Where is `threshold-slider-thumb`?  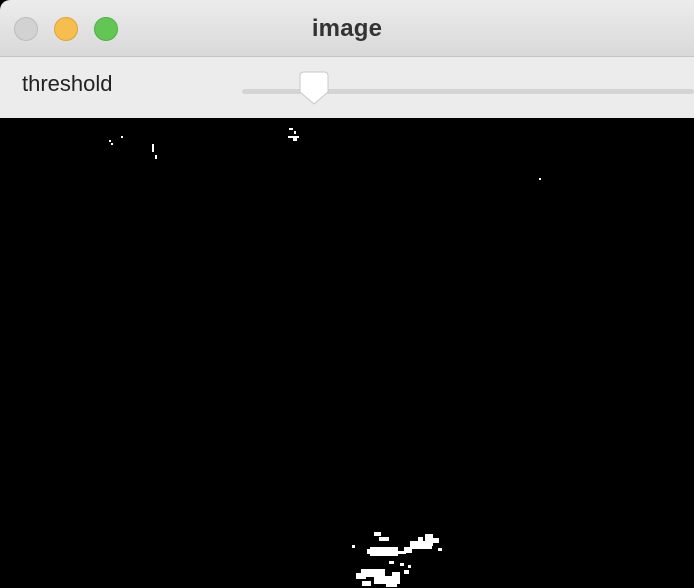
threshold-slider-thumb is located at coordinates (314, 88).